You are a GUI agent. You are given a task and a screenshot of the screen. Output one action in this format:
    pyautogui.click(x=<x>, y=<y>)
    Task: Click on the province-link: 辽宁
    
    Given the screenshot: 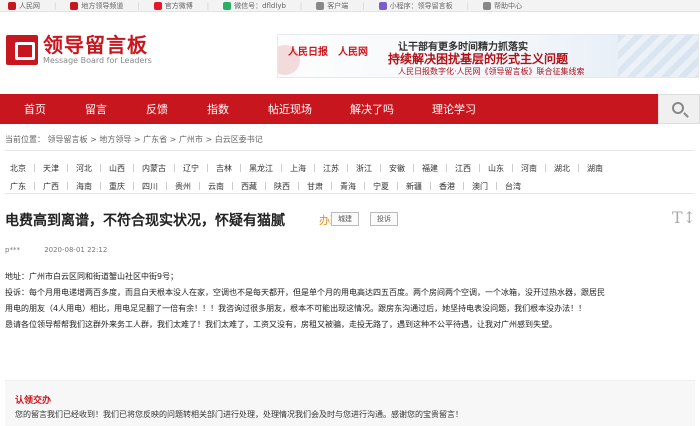 What is the action you would take?
    pyautogui.click(x=191, y=168)
    